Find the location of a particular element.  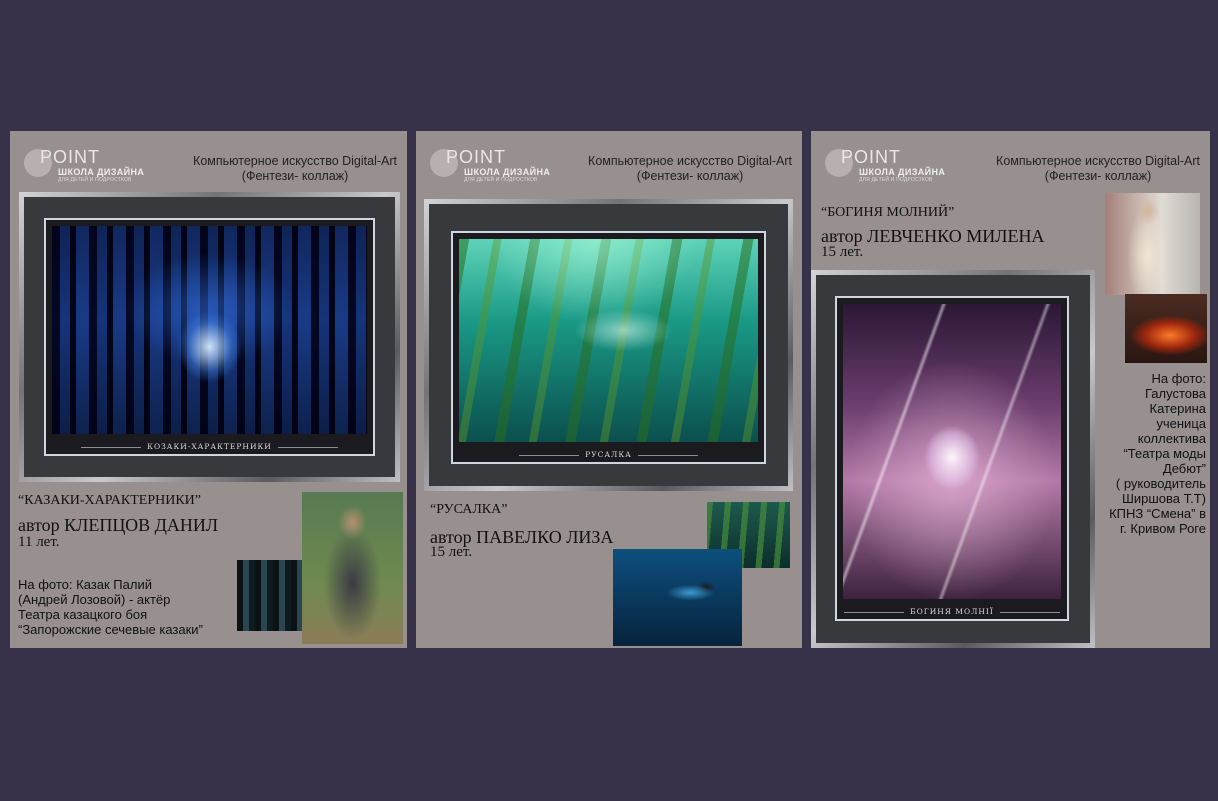

reference-photo-forest is located at coordinates (269, 595).